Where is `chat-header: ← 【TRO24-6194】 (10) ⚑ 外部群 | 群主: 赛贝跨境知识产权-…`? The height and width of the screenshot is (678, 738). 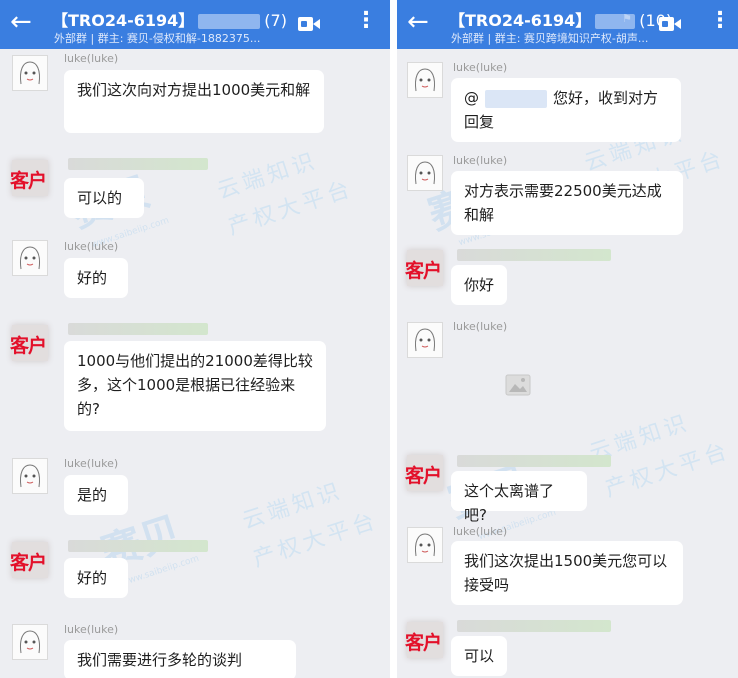
chat-header: ← 【TRO24-6194】 (10) ⚑ 外部群 | 群主: 赛贝跨境知识产权-… is located at coordinates (567, 24).